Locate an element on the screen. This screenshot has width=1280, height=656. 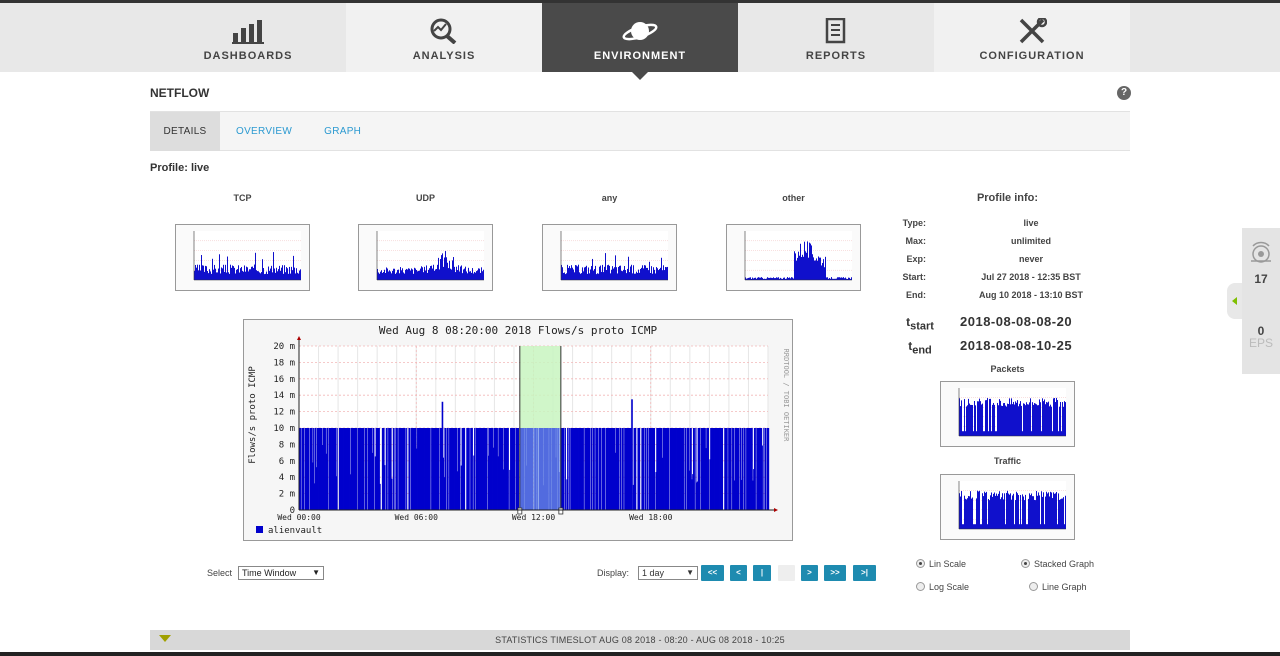
fast-forward-button: >> is located at coordinates (835, 573).